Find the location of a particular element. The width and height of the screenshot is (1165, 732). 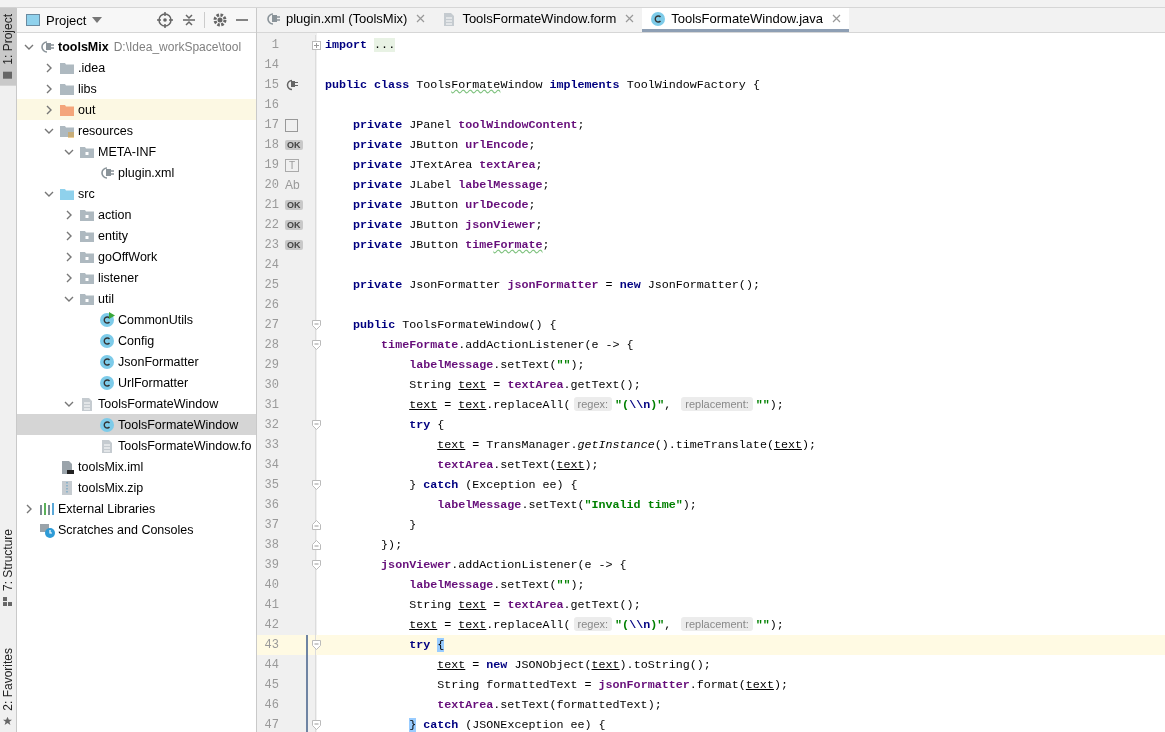

line-number: 36 is located at coordinates (271, 505).